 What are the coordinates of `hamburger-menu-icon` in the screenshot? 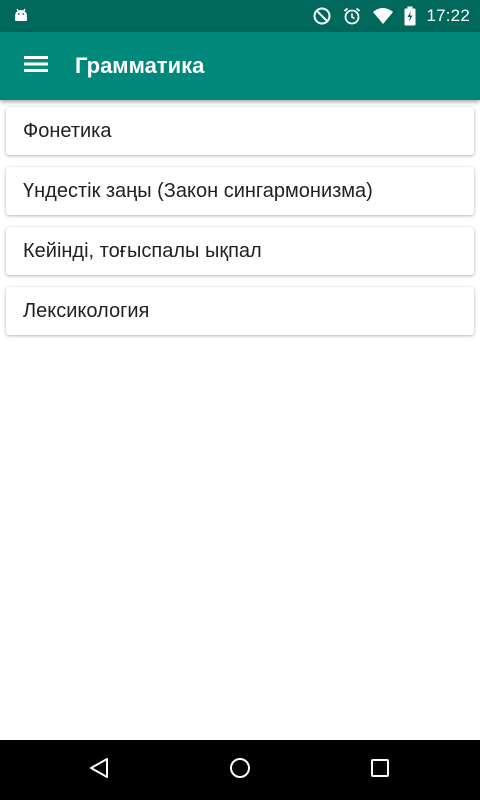 It's located at (36, 66).